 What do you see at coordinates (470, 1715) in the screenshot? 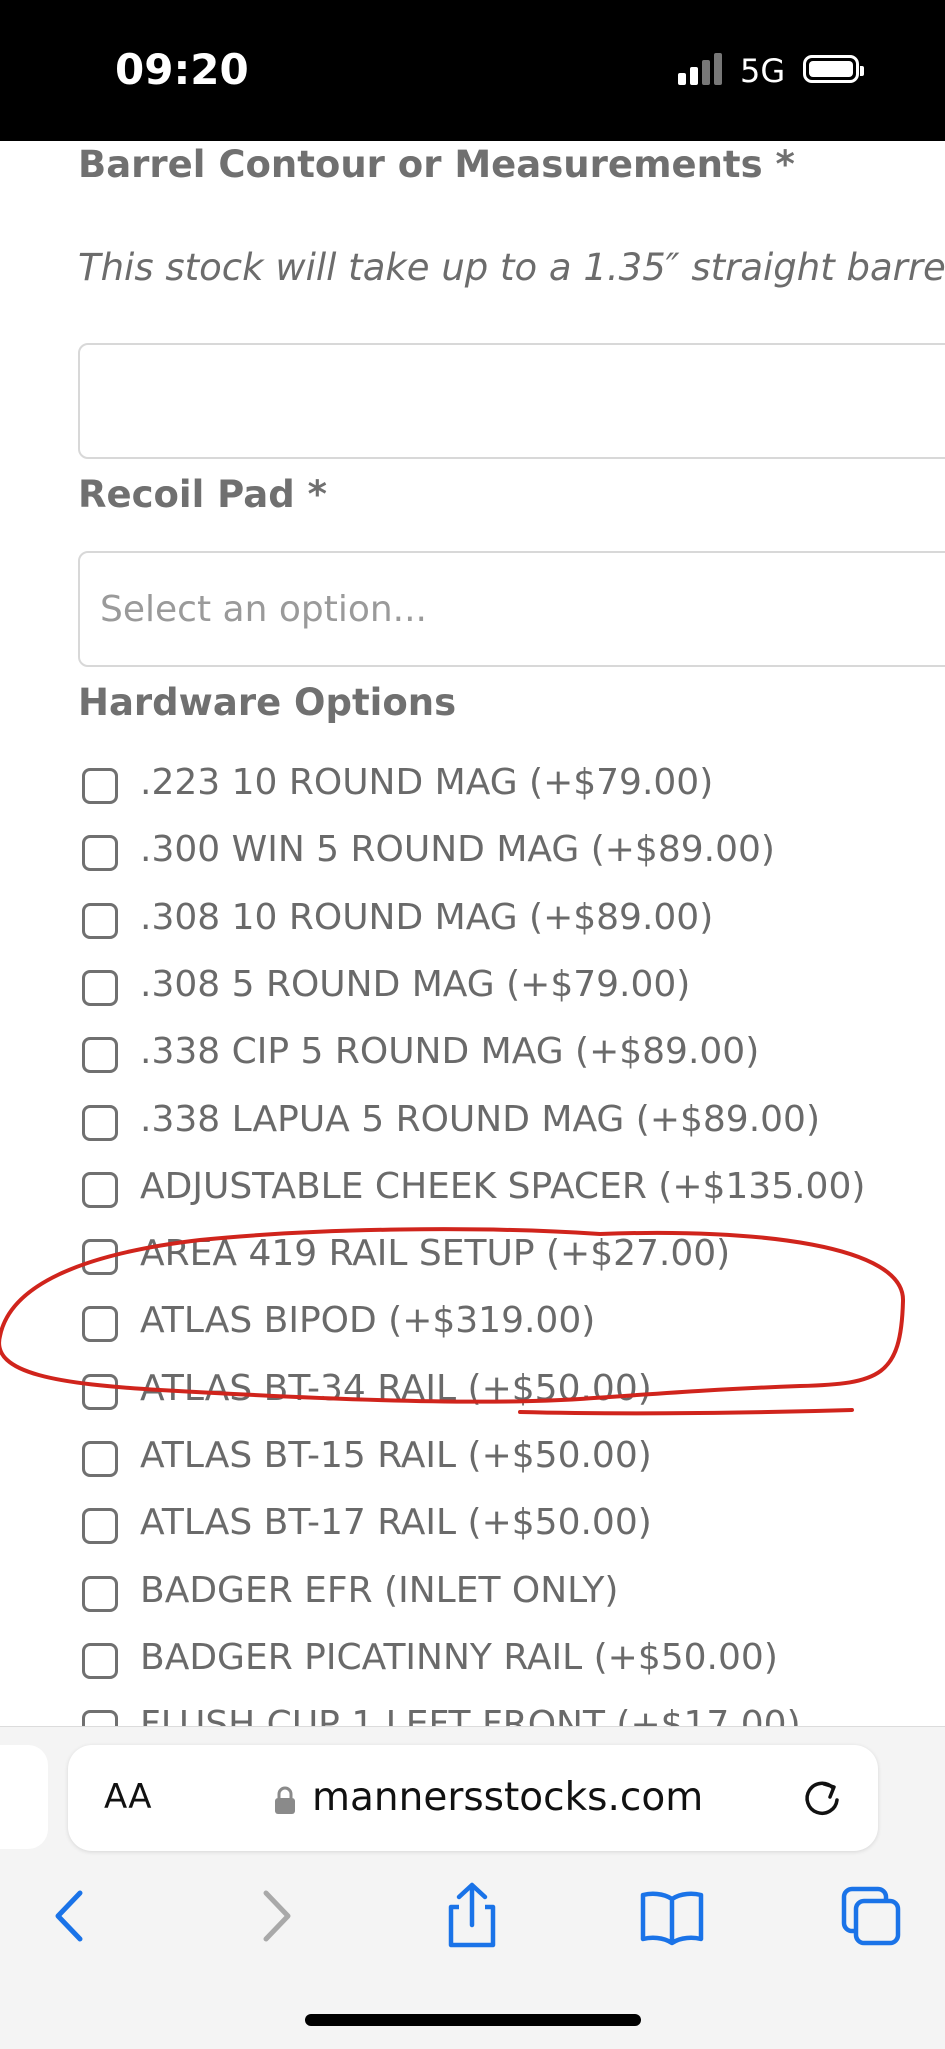
I see `hardware-option-label: FLUSH CUP 1 LEFT FRONT (+$17.00)` at bounding box center [470, 1715].